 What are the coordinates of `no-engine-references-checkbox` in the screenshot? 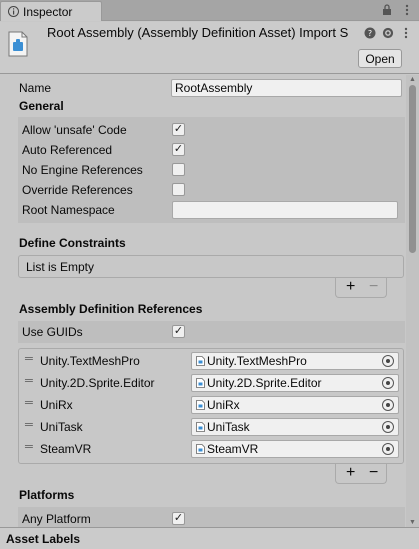 It's located at (178, 169).